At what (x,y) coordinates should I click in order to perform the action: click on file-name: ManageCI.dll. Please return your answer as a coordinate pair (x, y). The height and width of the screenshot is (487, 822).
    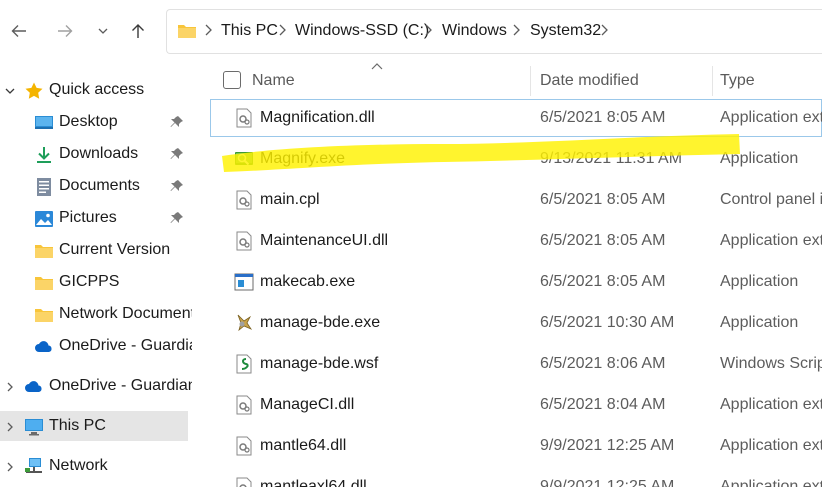
    Looking at the image, I should click on (307, 404).